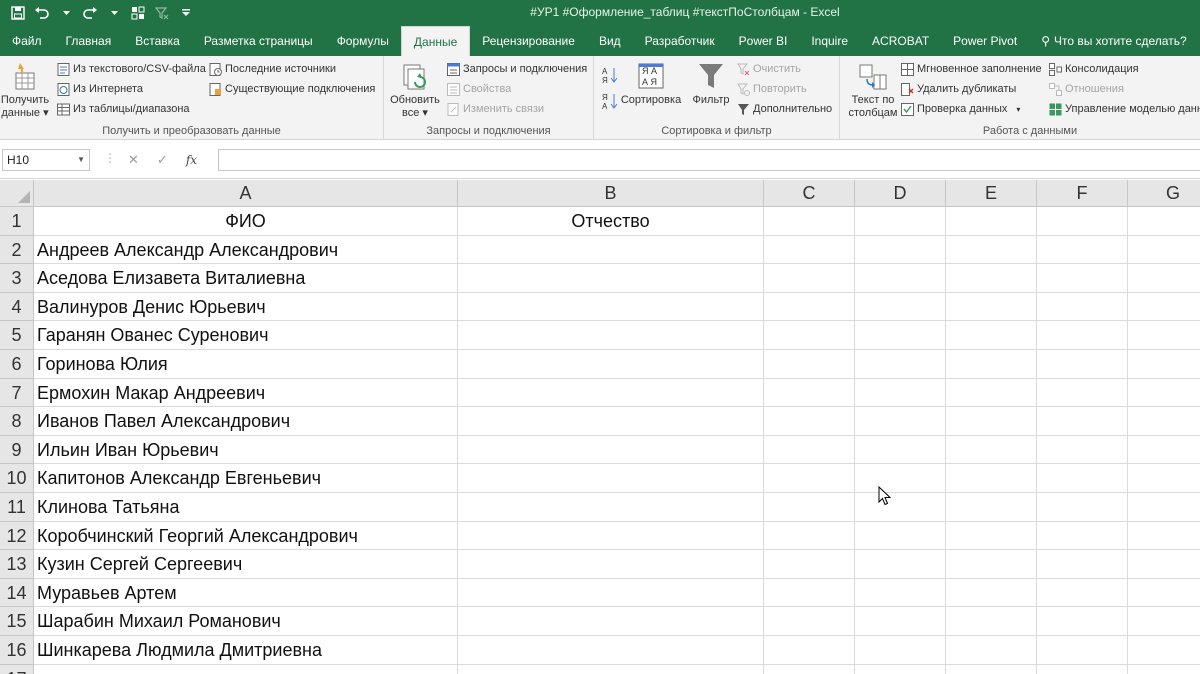 This screenshot has width=1200, height=674. Describe the element at coordinates (900, 650) in the screenshot. I see `cell-d16` at that location.